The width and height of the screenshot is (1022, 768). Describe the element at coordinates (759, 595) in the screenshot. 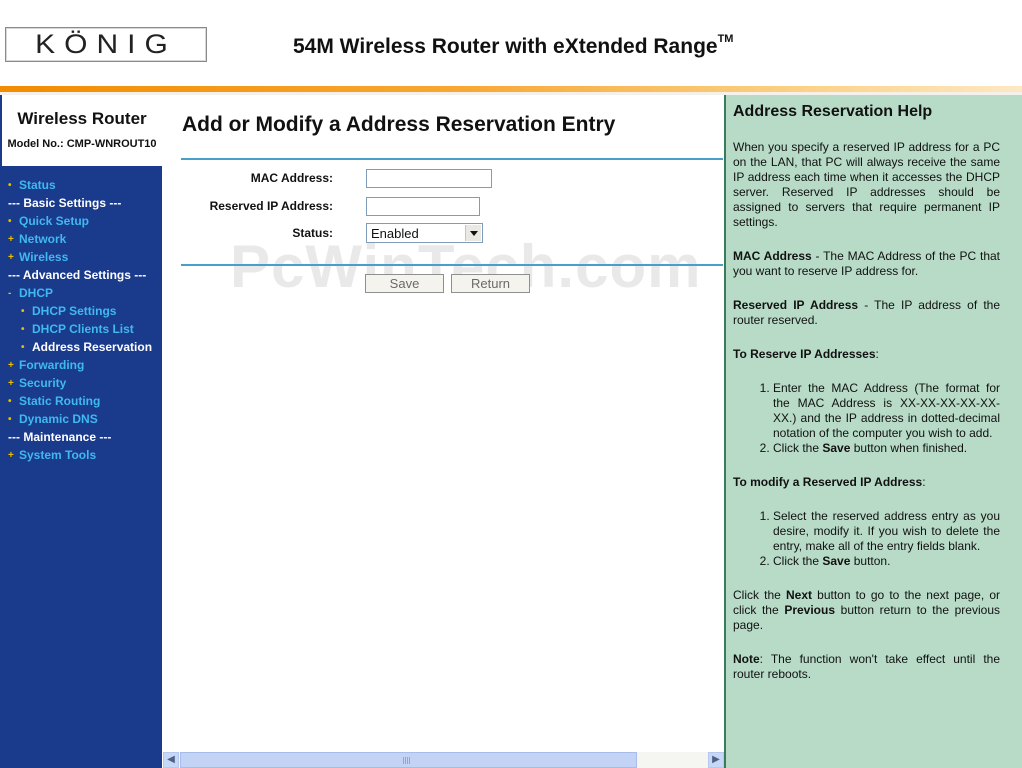

I see `help-nav-pre: Click the` at that location.